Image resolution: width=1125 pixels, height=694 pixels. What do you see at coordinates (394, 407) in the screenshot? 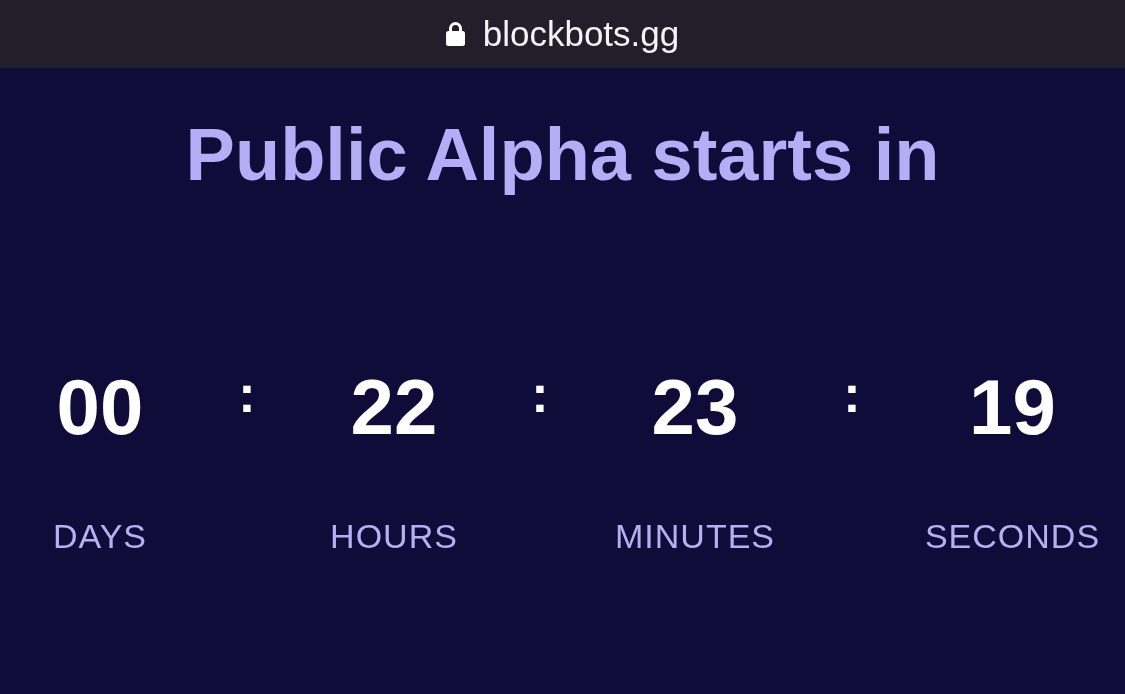
I see `countdown-number: 22` at bounding box center [394, 407].